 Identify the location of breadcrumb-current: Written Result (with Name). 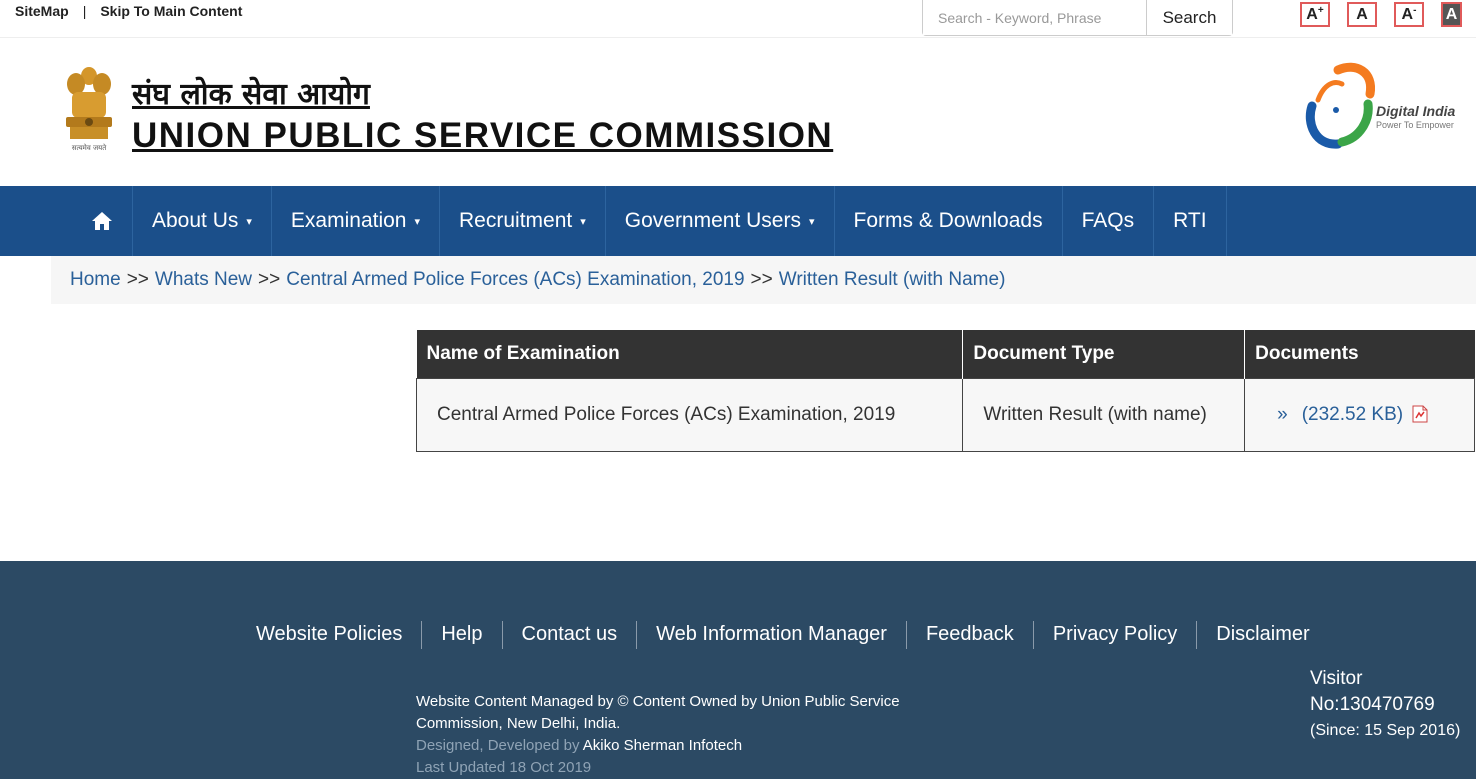
(892, 279).